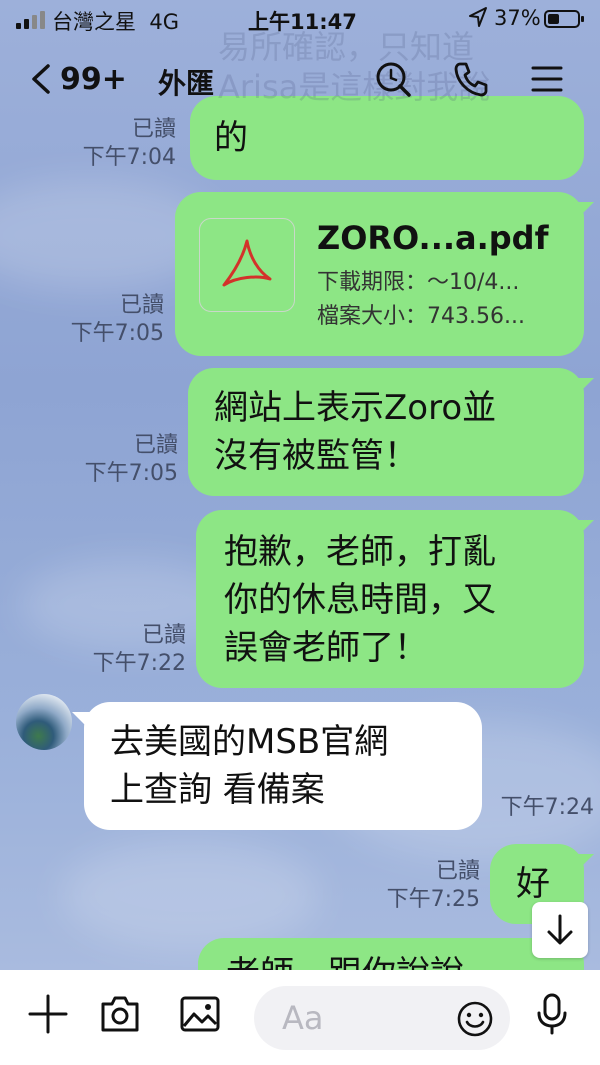 The image size is (600, 1065). Describe the element at coordinates (433, 238) in the screenshot. I see `file-name: ZORO...a.pdf` at that location.